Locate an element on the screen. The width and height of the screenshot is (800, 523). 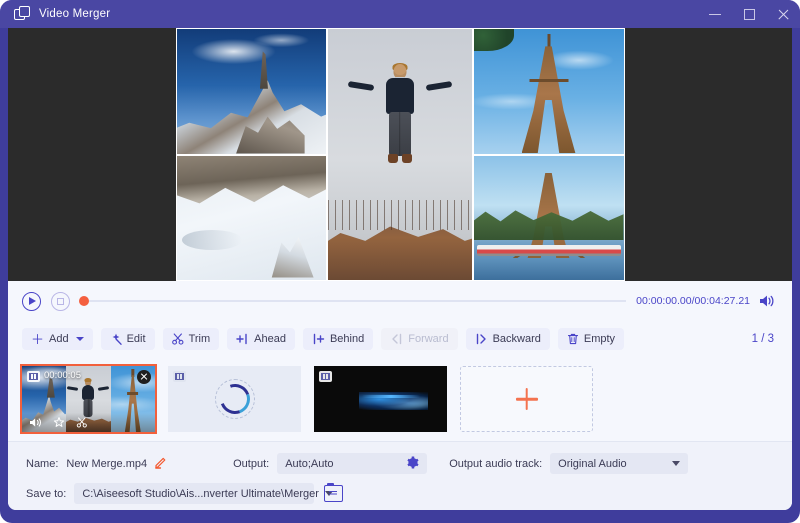
snow-cliff-shape is located at coordinates (251, 179).